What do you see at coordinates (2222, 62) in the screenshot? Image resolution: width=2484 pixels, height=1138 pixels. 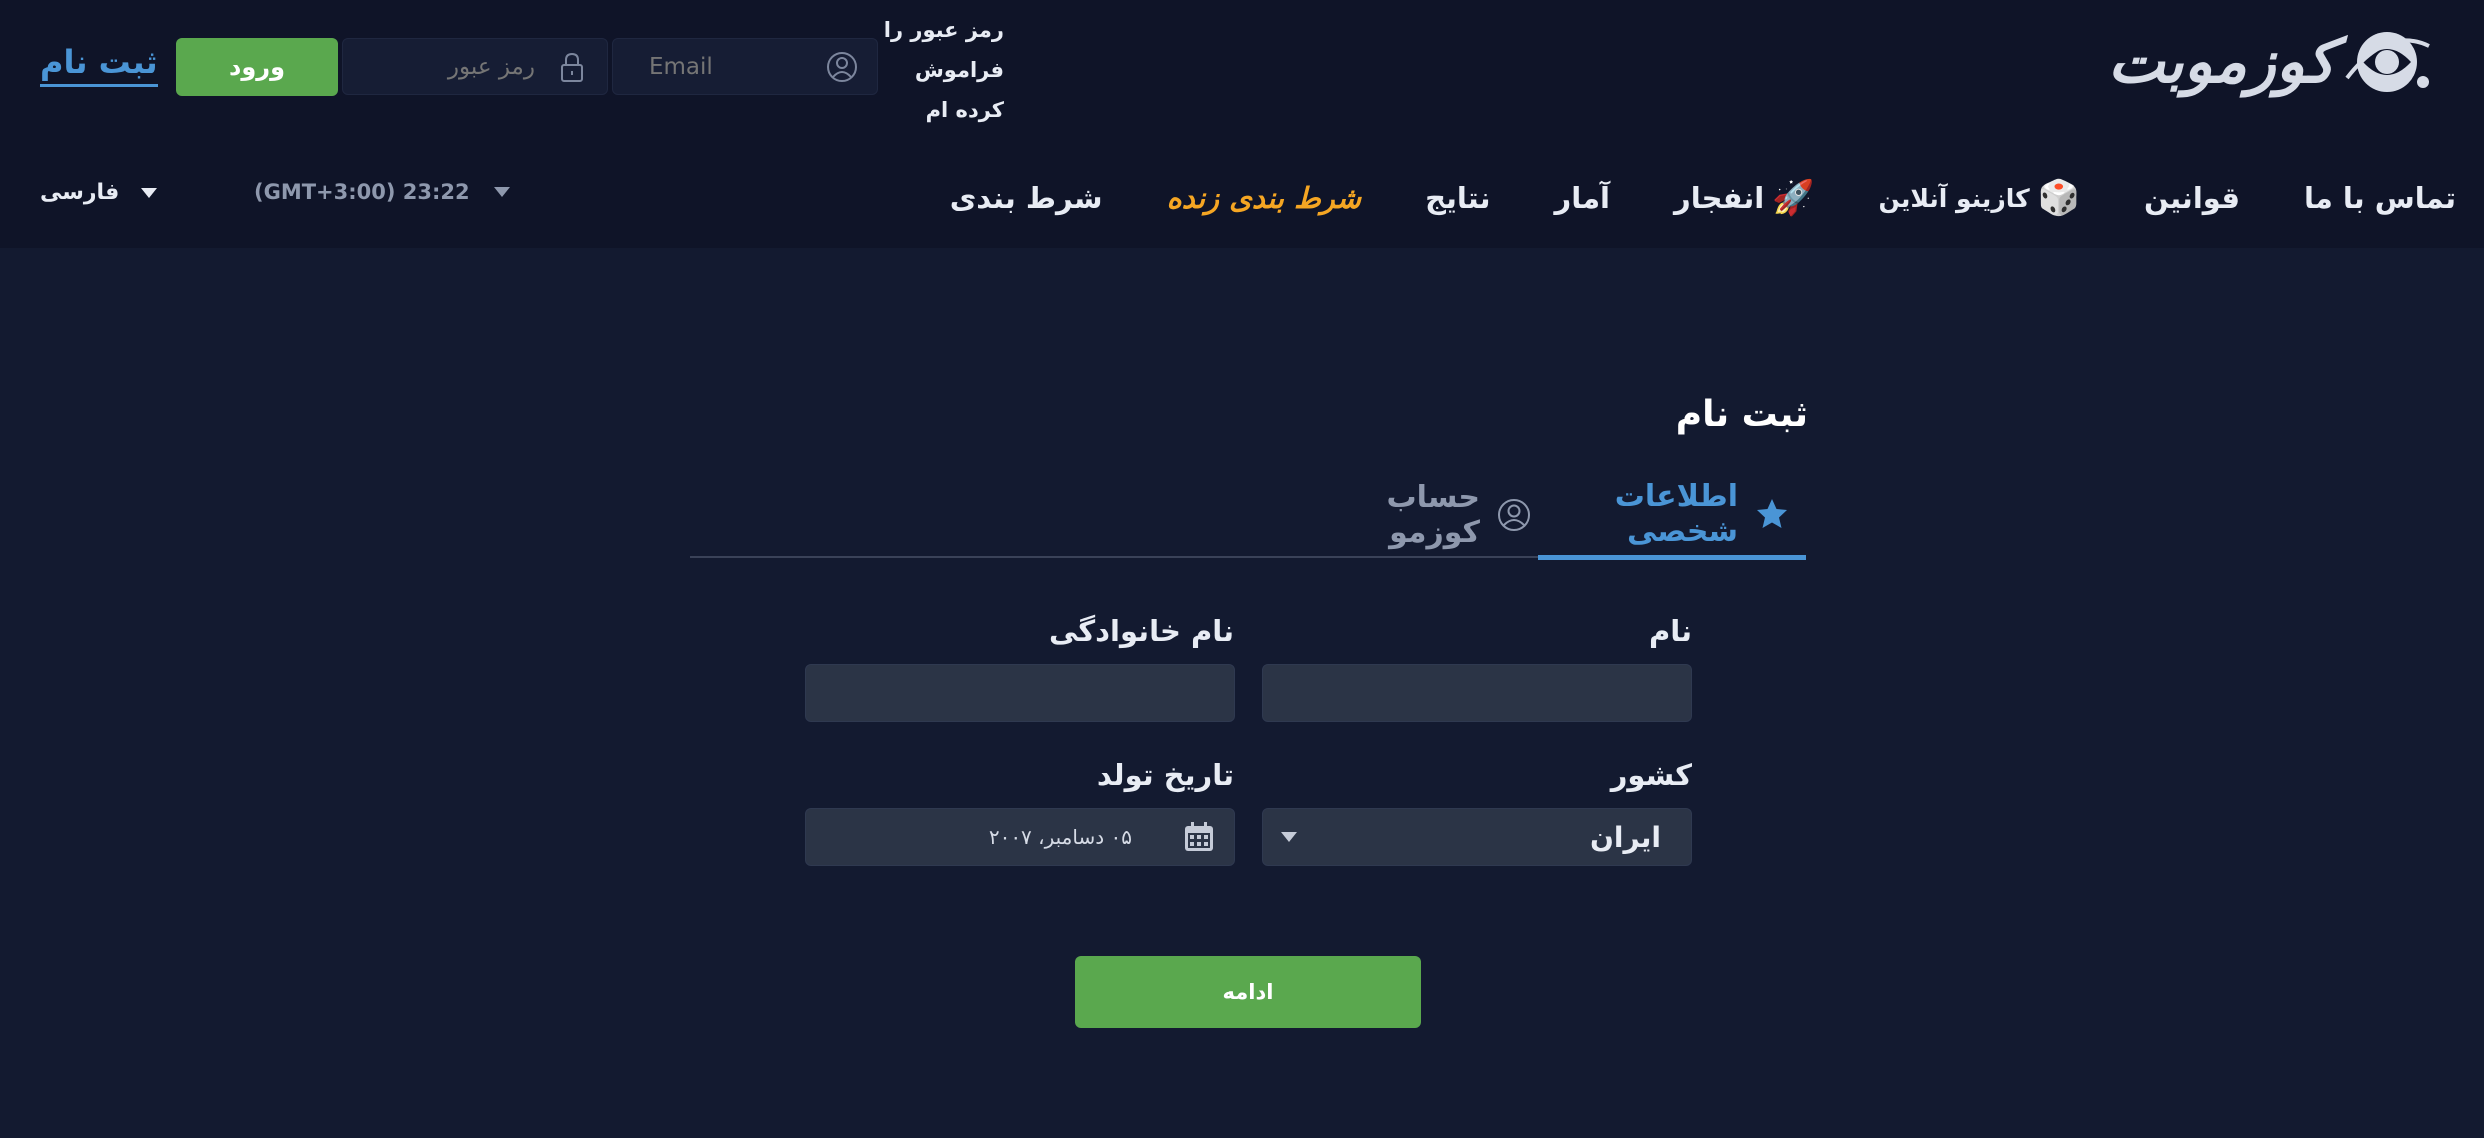 I see `logo-text: کوزموبت` at bounding box center [2222, 62].